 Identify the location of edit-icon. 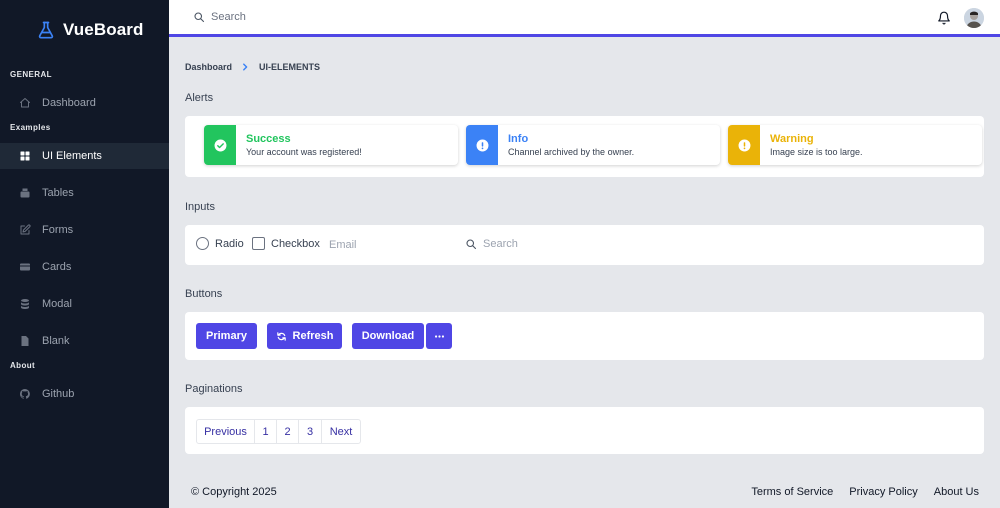
(25, 230).